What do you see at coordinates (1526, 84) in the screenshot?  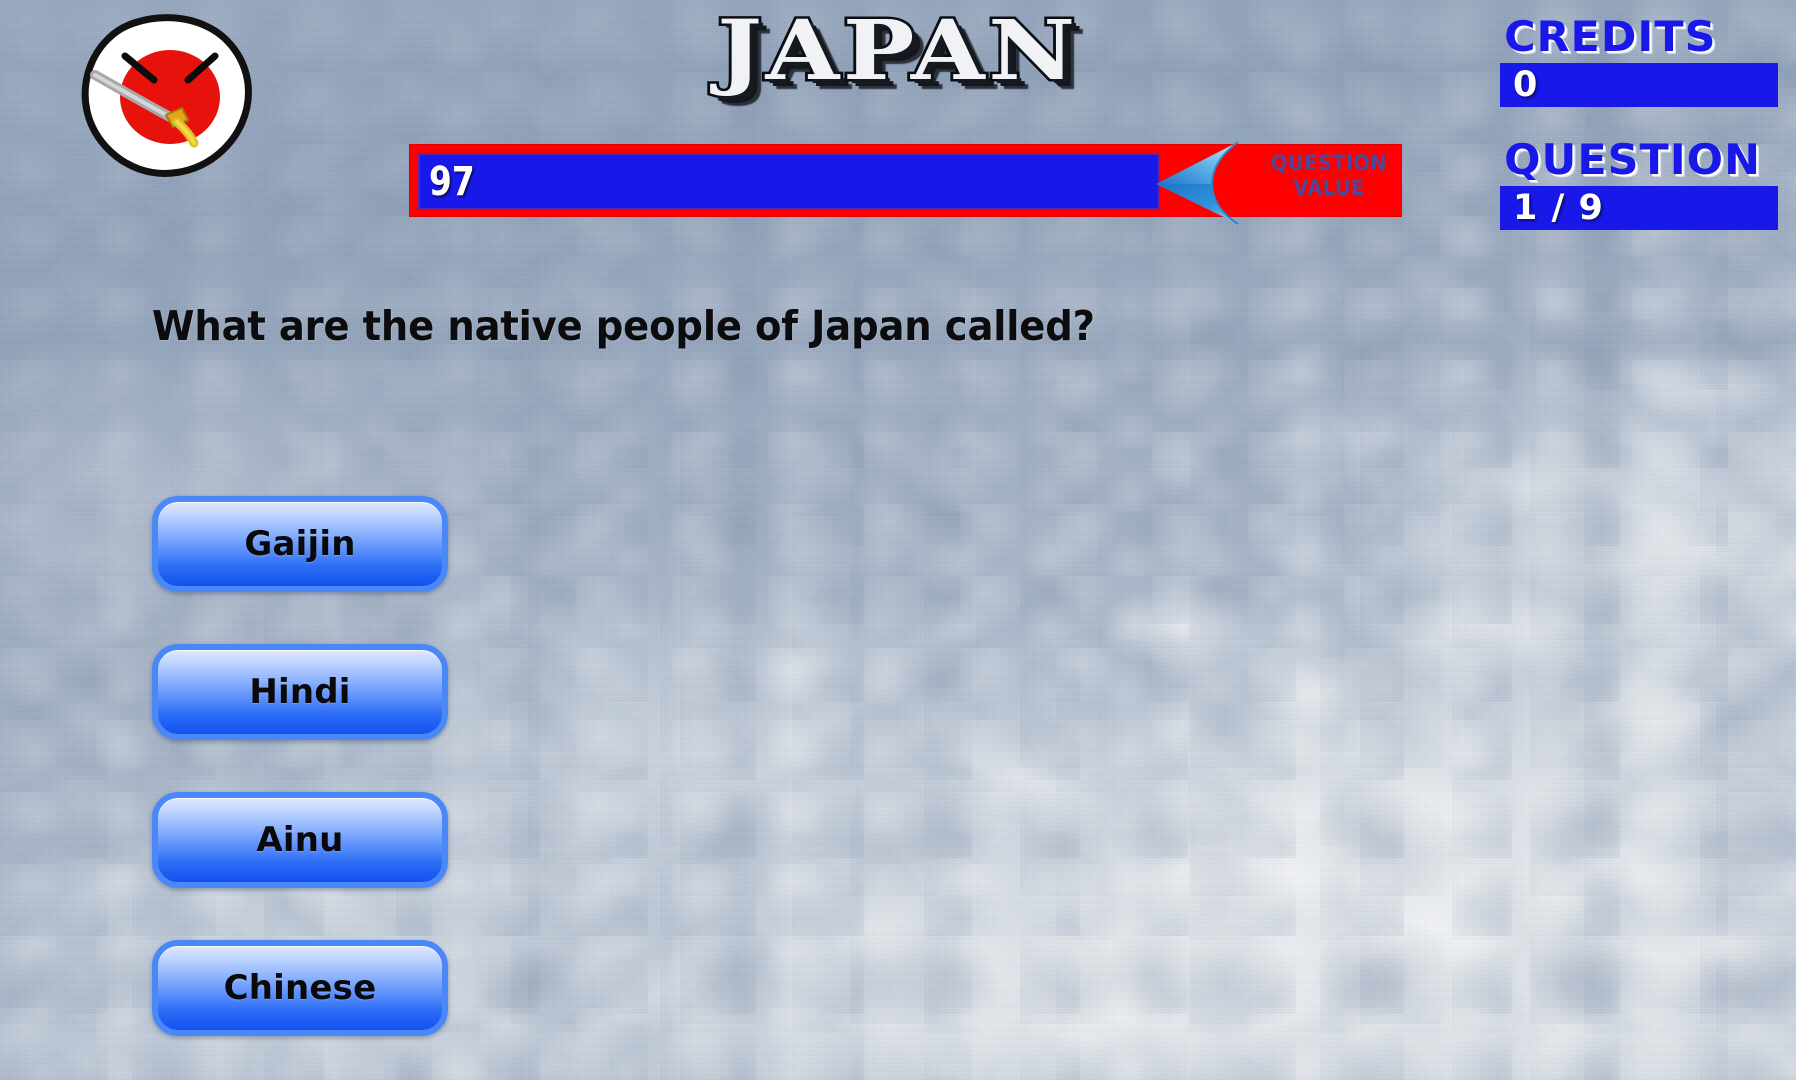 I see `credits-value: 0` at bounding box center [1526, 84].